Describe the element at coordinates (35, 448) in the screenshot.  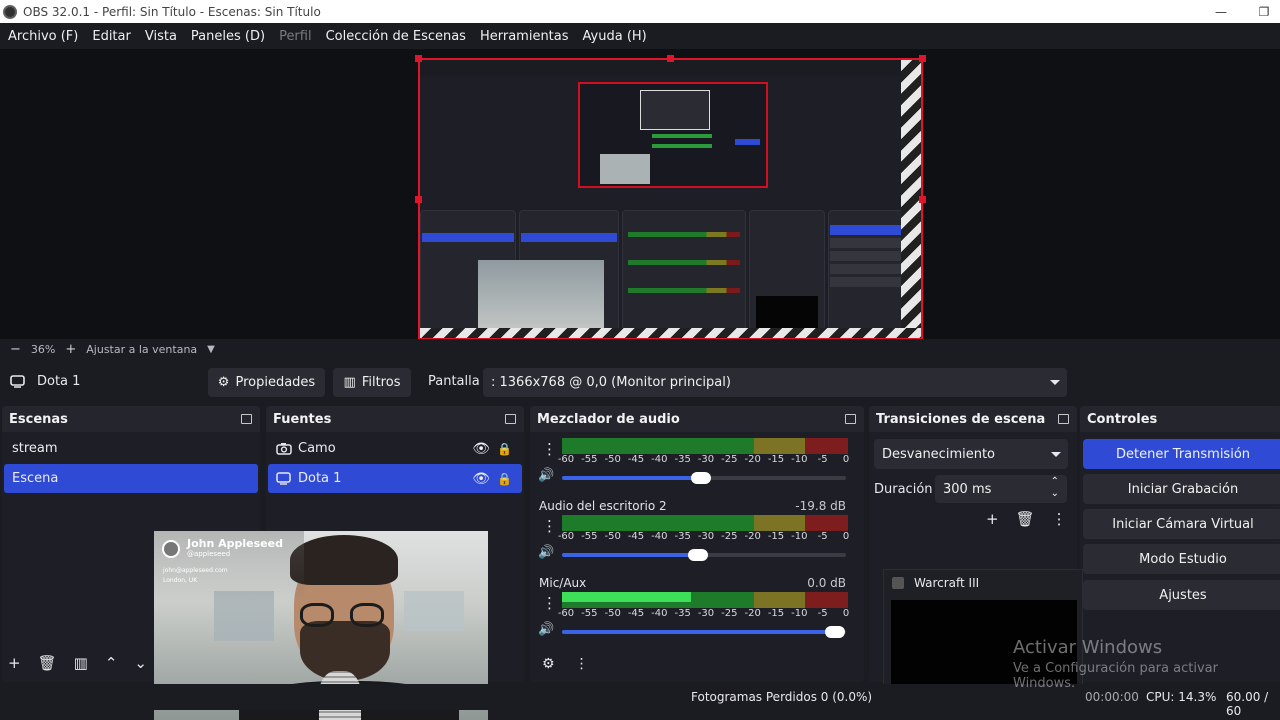
I see `scene-label: stream` at that location.